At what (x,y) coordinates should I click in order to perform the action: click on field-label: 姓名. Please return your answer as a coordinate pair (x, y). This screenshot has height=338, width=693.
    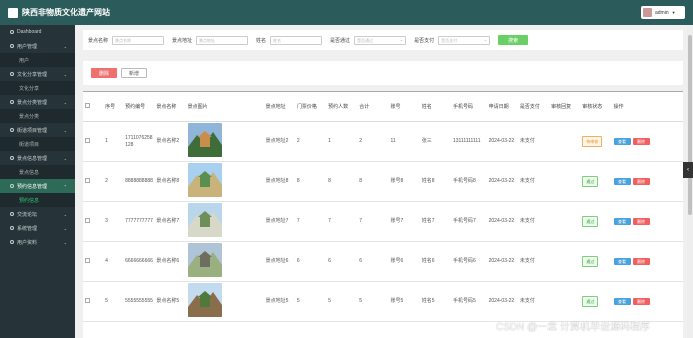
    Looking at the image, I should click on (261, 40).